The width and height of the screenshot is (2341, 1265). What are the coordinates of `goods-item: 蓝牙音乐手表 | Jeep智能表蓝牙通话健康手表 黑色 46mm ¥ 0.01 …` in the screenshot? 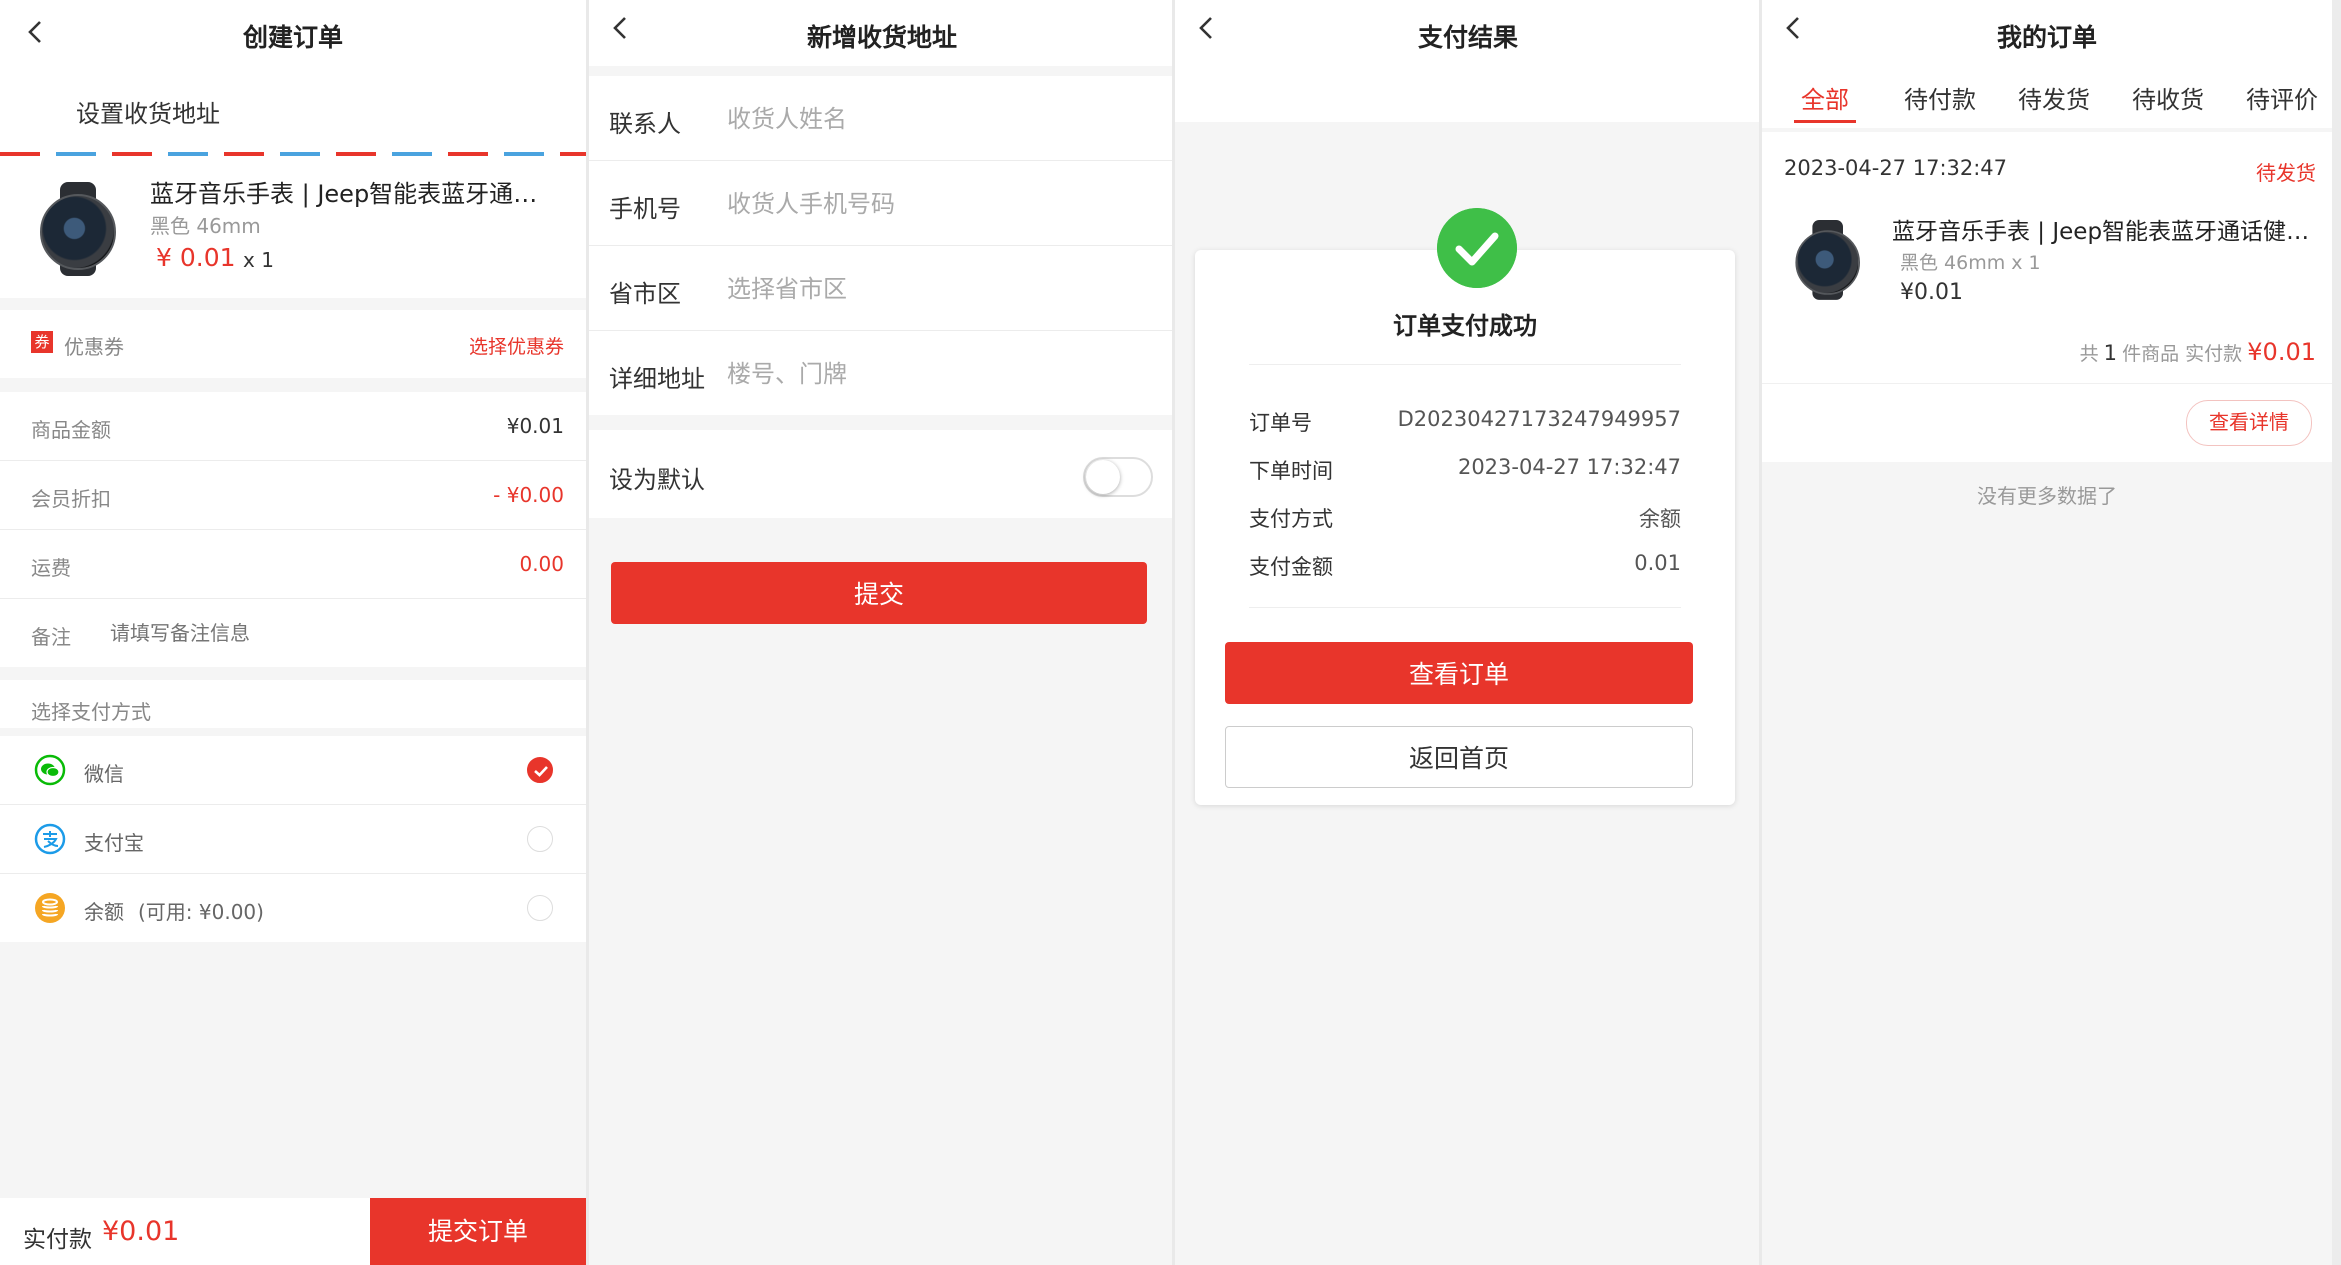 It's located at (293, 228).